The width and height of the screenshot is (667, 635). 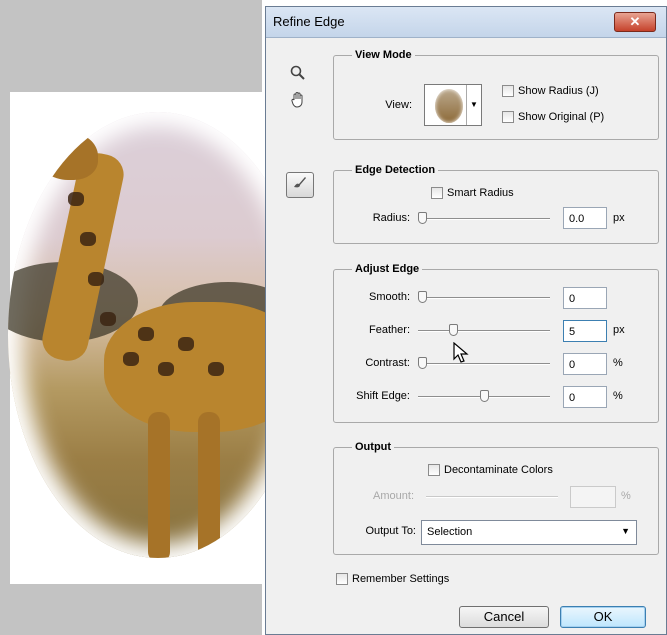 I want to click on contrast-field: 0, so click(x=585, y=364).